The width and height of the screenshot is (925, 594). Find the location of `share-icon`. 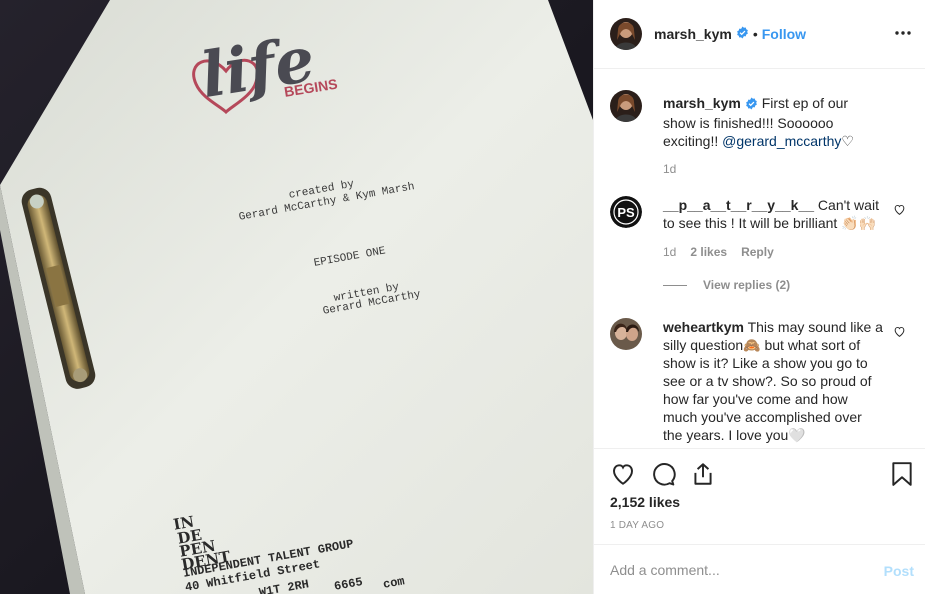

share-icon is located at coordinates (703, 475).